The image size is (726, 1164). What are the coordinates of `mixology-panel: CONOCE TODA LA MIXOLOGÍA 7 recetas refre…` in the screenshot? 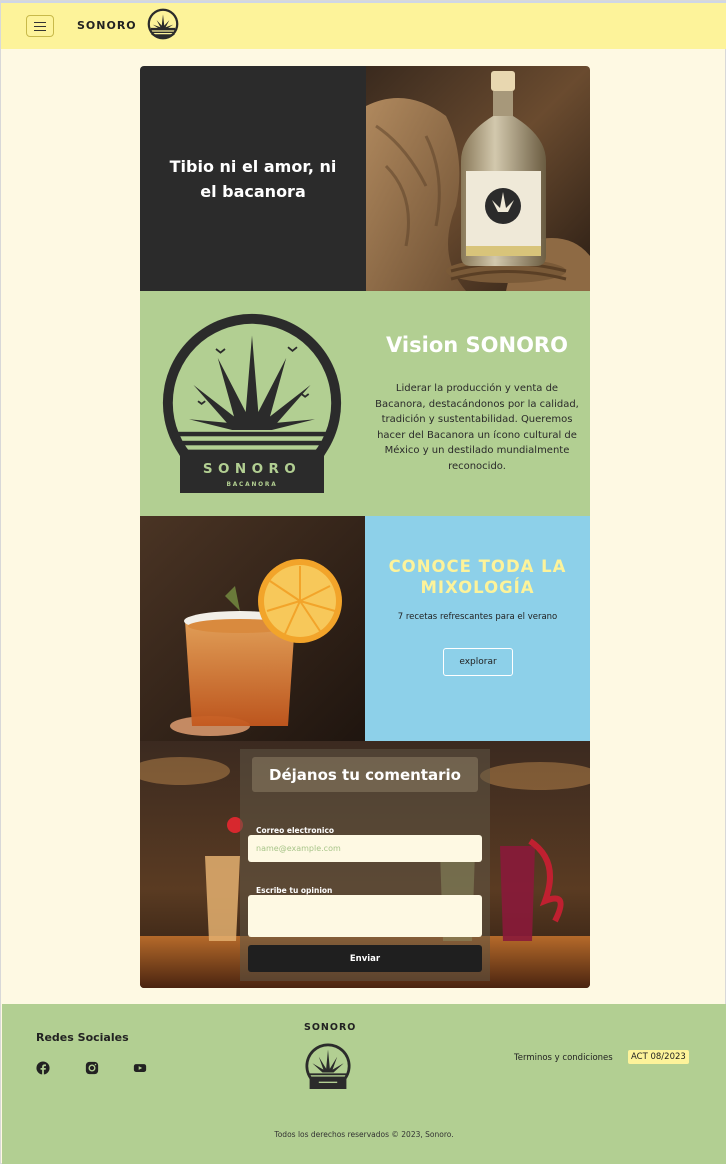 It's located at (477, 628).